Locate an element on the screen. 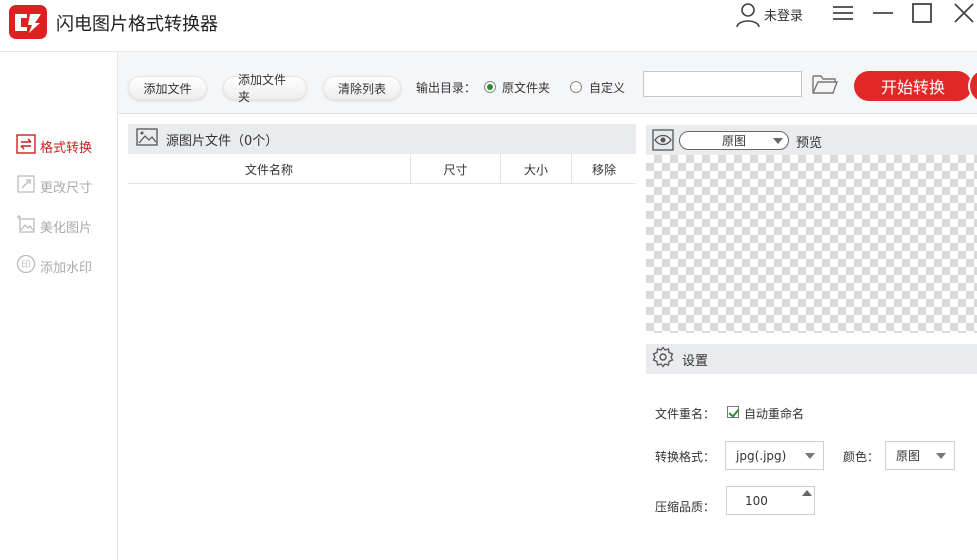 This screenshot has height=560, width=977. auto-rename-checkbox is located at coordinates (733, 412).